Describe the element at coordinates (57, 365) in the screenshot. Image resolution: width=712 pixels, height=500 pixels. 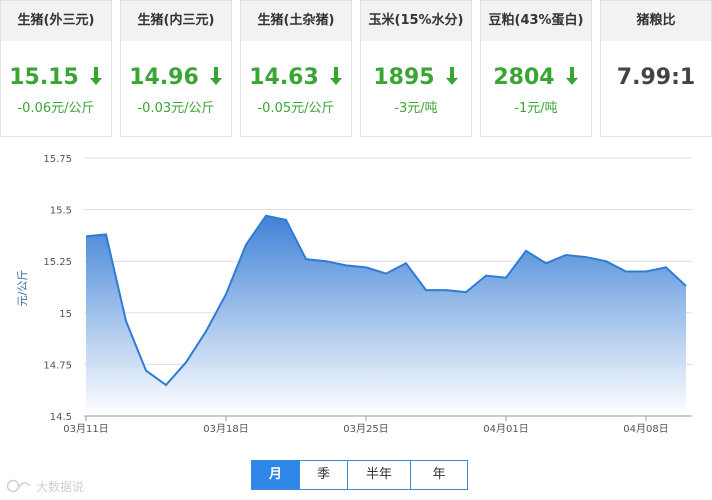
I see `y-tick-label: 14.75` at that location.